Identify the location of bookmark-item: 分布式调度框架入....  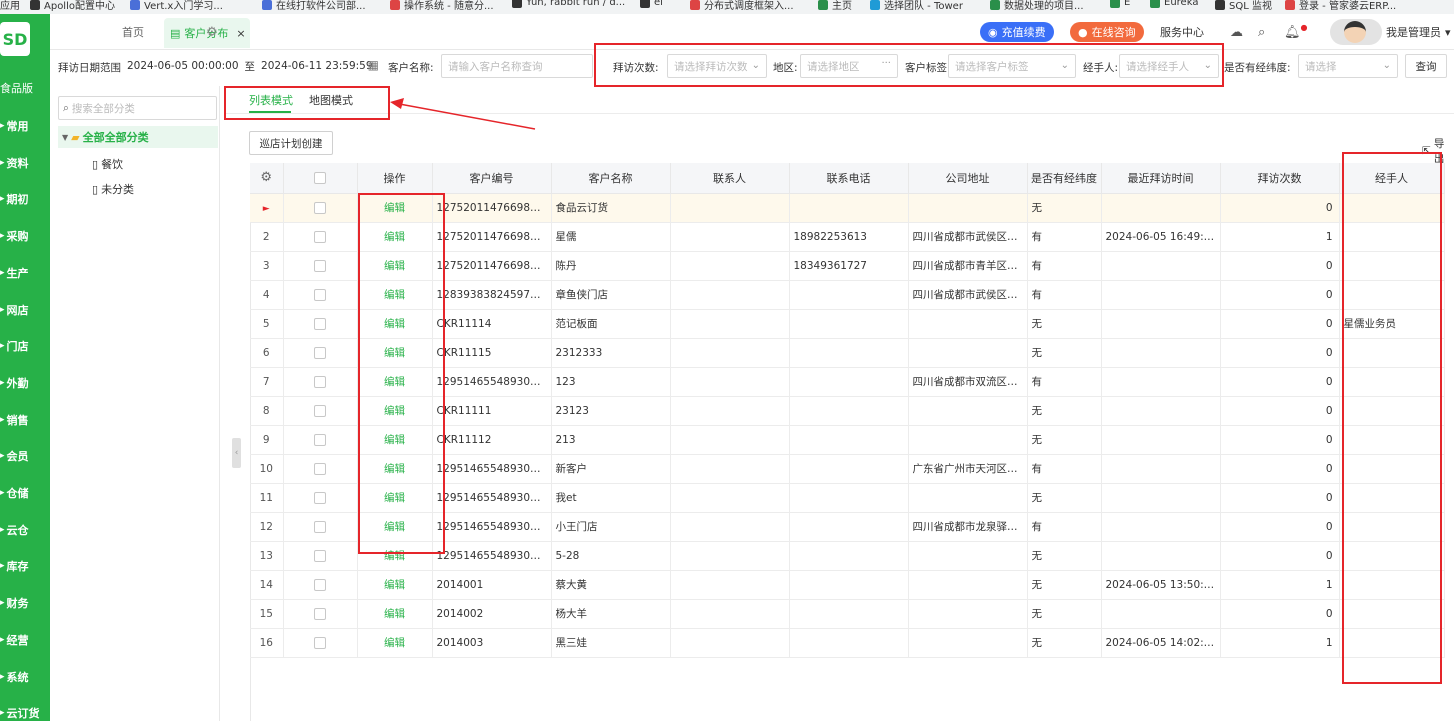
(742, 6).